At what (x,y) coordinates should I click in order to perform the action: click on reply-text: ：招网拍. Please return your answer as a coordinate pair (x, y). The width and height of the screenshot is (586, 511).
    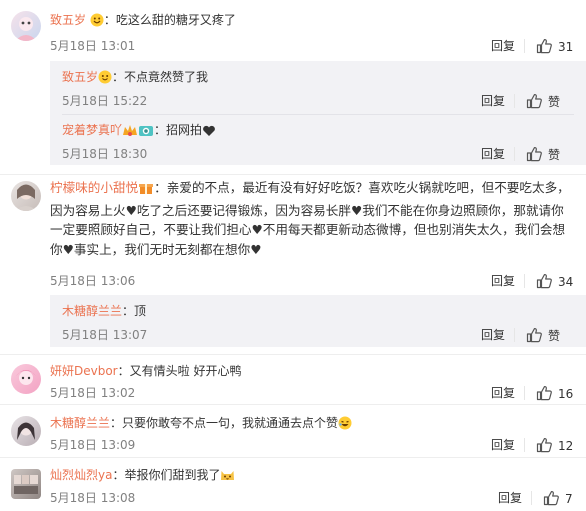
    Looking at the image, I should click on (178, 130).